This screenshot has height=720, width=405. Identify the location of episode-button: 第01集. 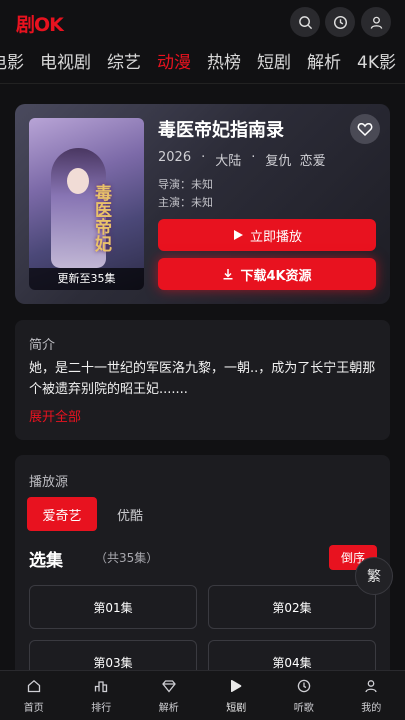
(113, 607).